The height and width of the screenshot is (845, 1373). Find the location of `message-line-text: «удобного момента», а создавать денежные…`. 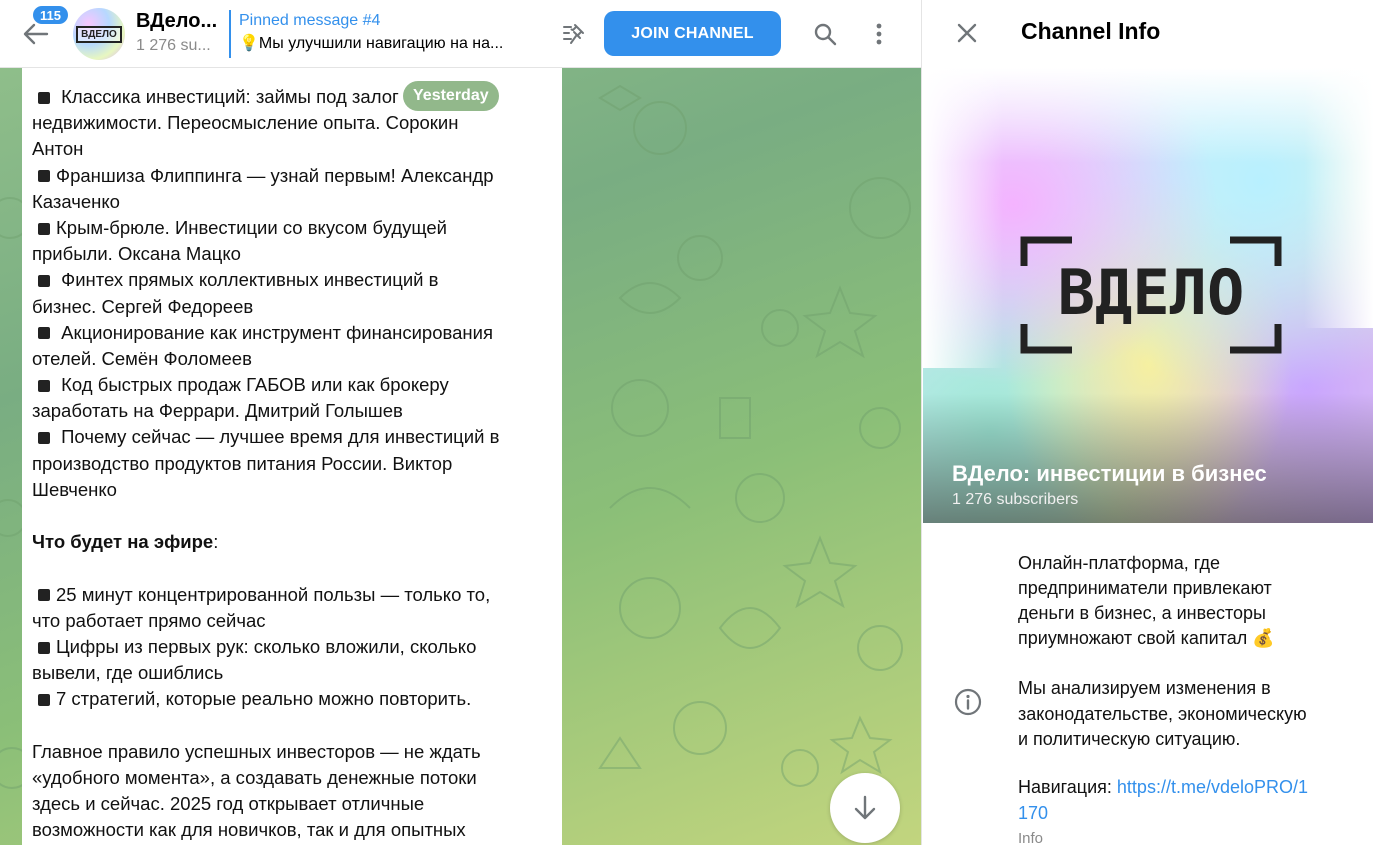

message-line-text: «удобного момента», а создавать денежные… is located at coordinates (254, 777).